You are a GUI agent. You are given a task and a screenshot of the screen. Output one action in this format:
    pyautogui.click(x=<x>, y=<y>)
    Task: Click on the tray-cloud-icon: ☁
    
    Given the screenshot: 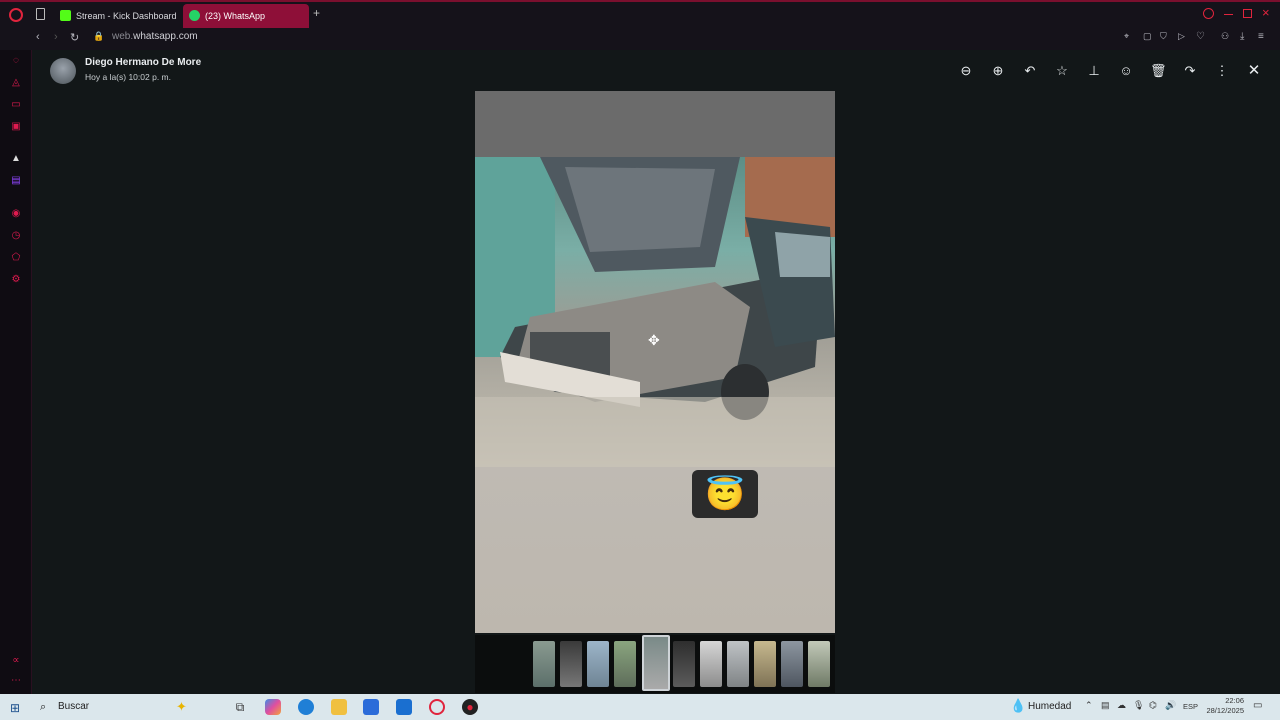 What is the action you would take?
    pyautogui.click(x=1121, y=705)
    